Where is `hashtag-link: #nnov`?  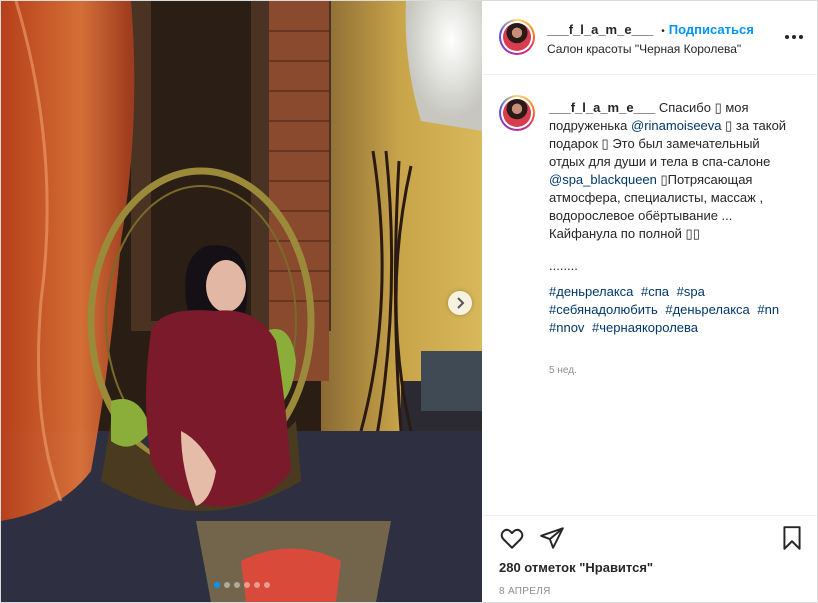 hashtag-link: #nnov is located at coordinates (566, 327).